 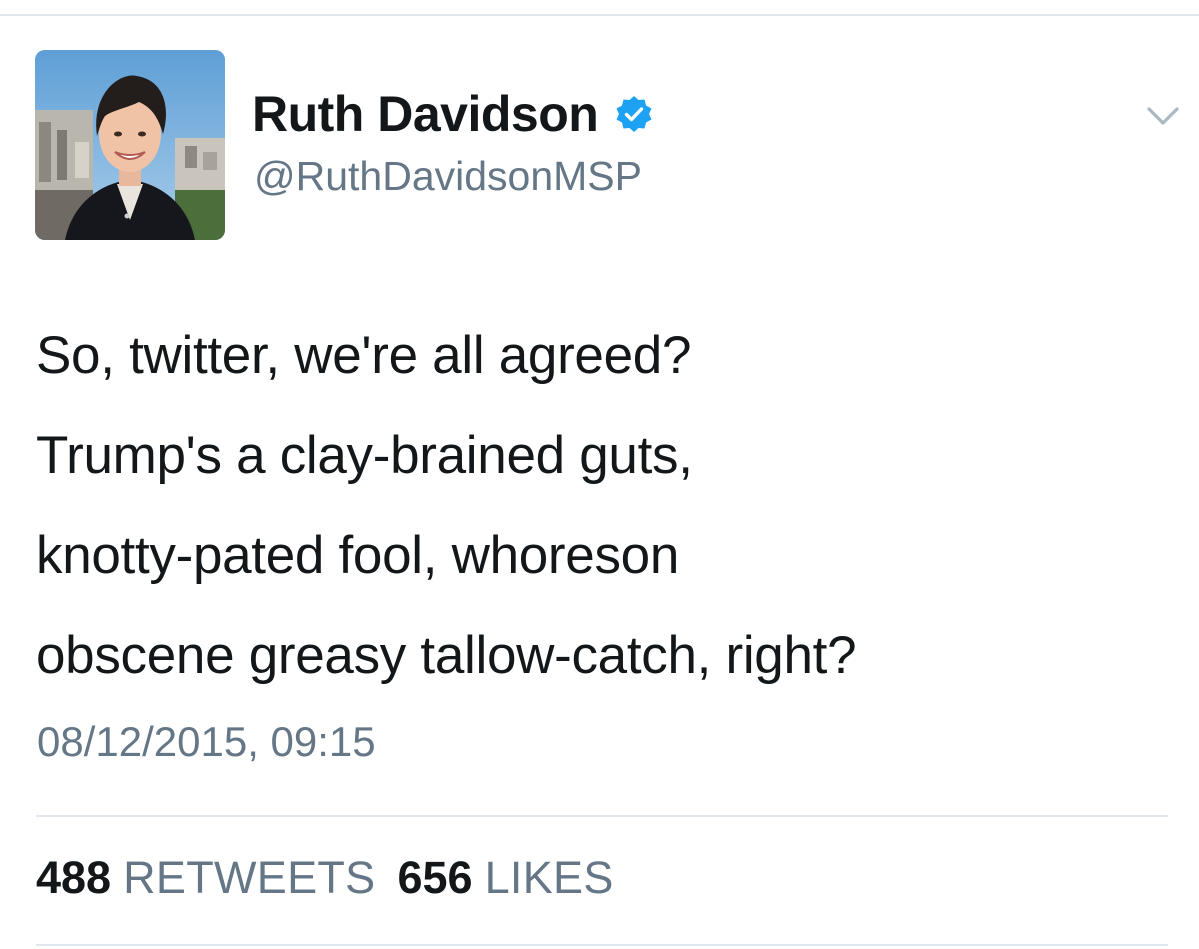 What do you see at coordinates (446, 655) in the screenshot?
I see `tweet-text-line: obscene greasy tallow-catch, right?` at bounding box center [446, 655].